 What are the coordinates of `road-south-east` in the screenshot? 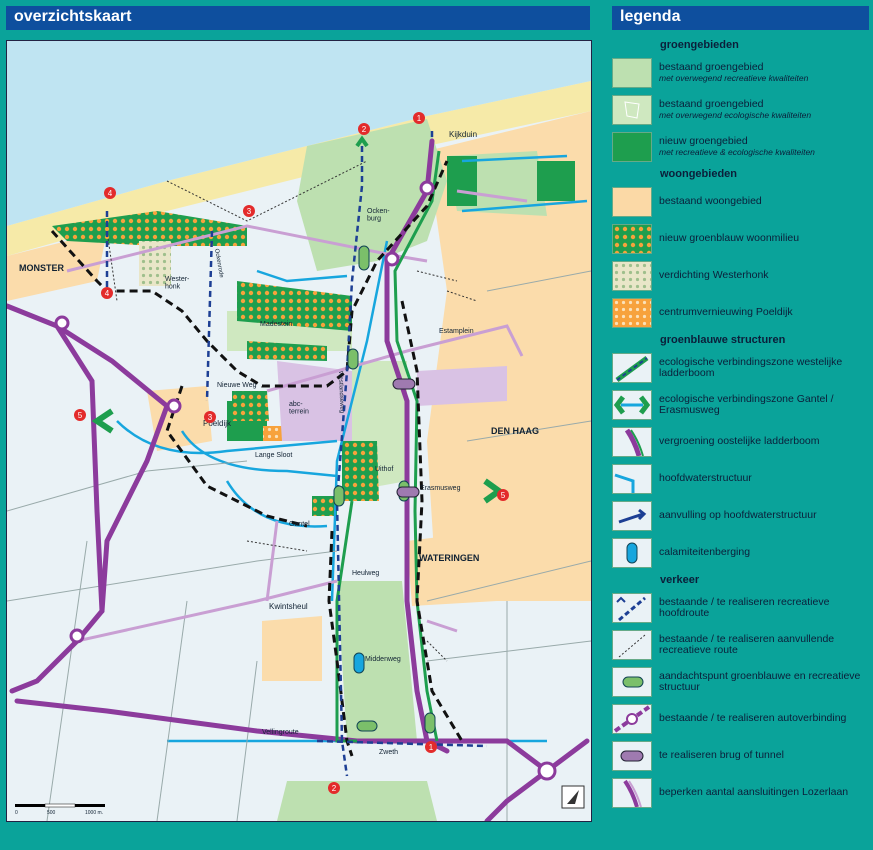 It's located at (517, 794).